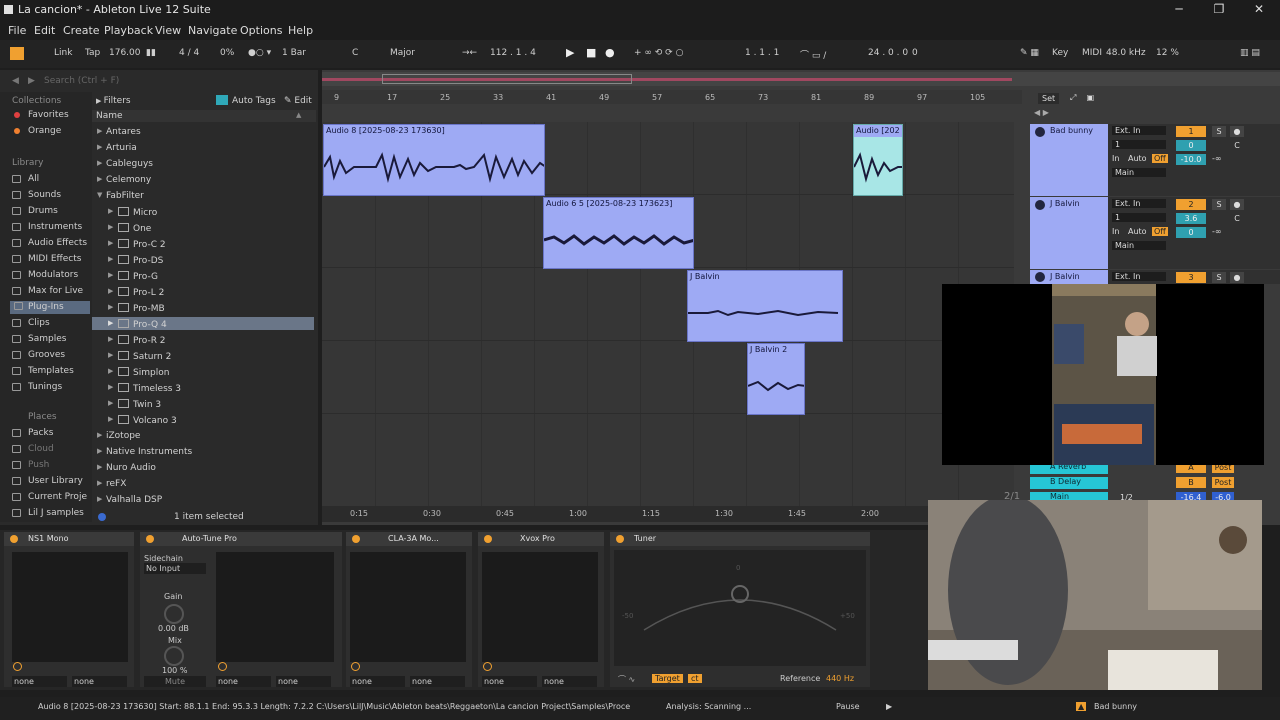 This screenshot has width=1280, height=720. What do you see at coordinates (118, 436) in the screenshot?
I see `vendor-izotope: ▶ iZotope` at bounding box center [118, 436].